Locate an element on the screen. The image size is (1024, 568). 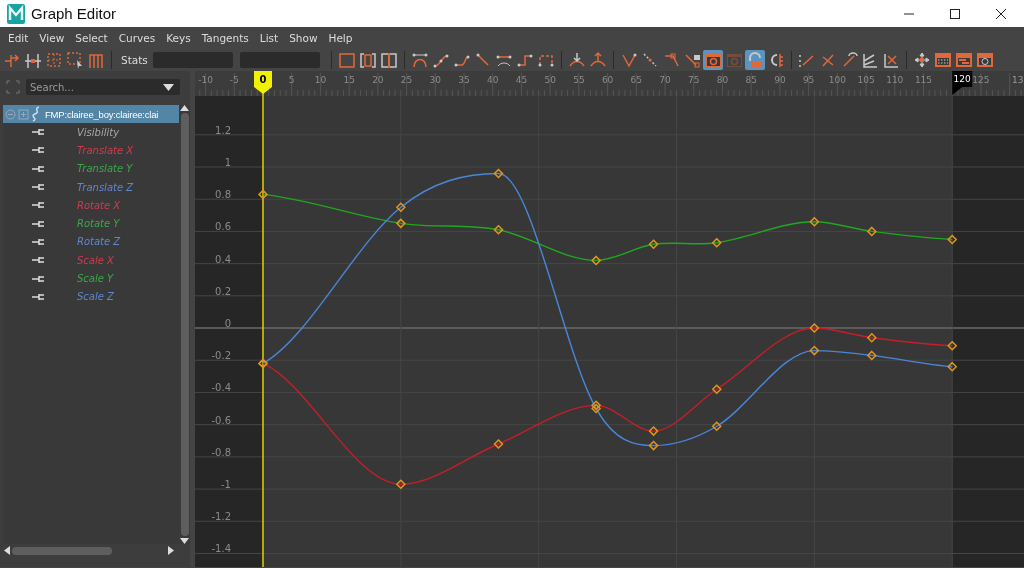
auto-tangent-icon is located at coordinates (419, 60).